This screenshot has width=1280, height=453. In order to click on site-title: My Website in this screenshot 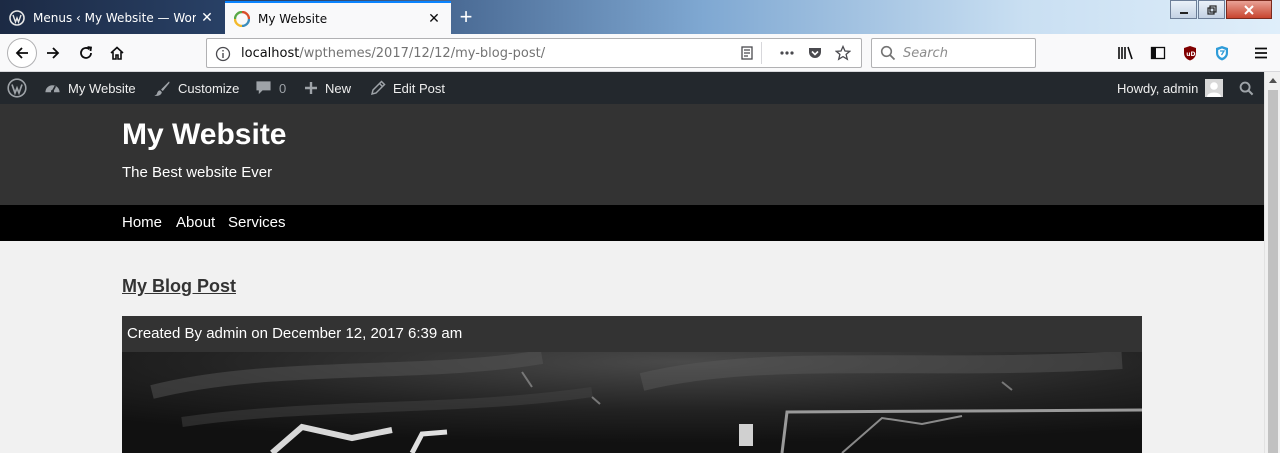, I will do `click(204, 135)`.